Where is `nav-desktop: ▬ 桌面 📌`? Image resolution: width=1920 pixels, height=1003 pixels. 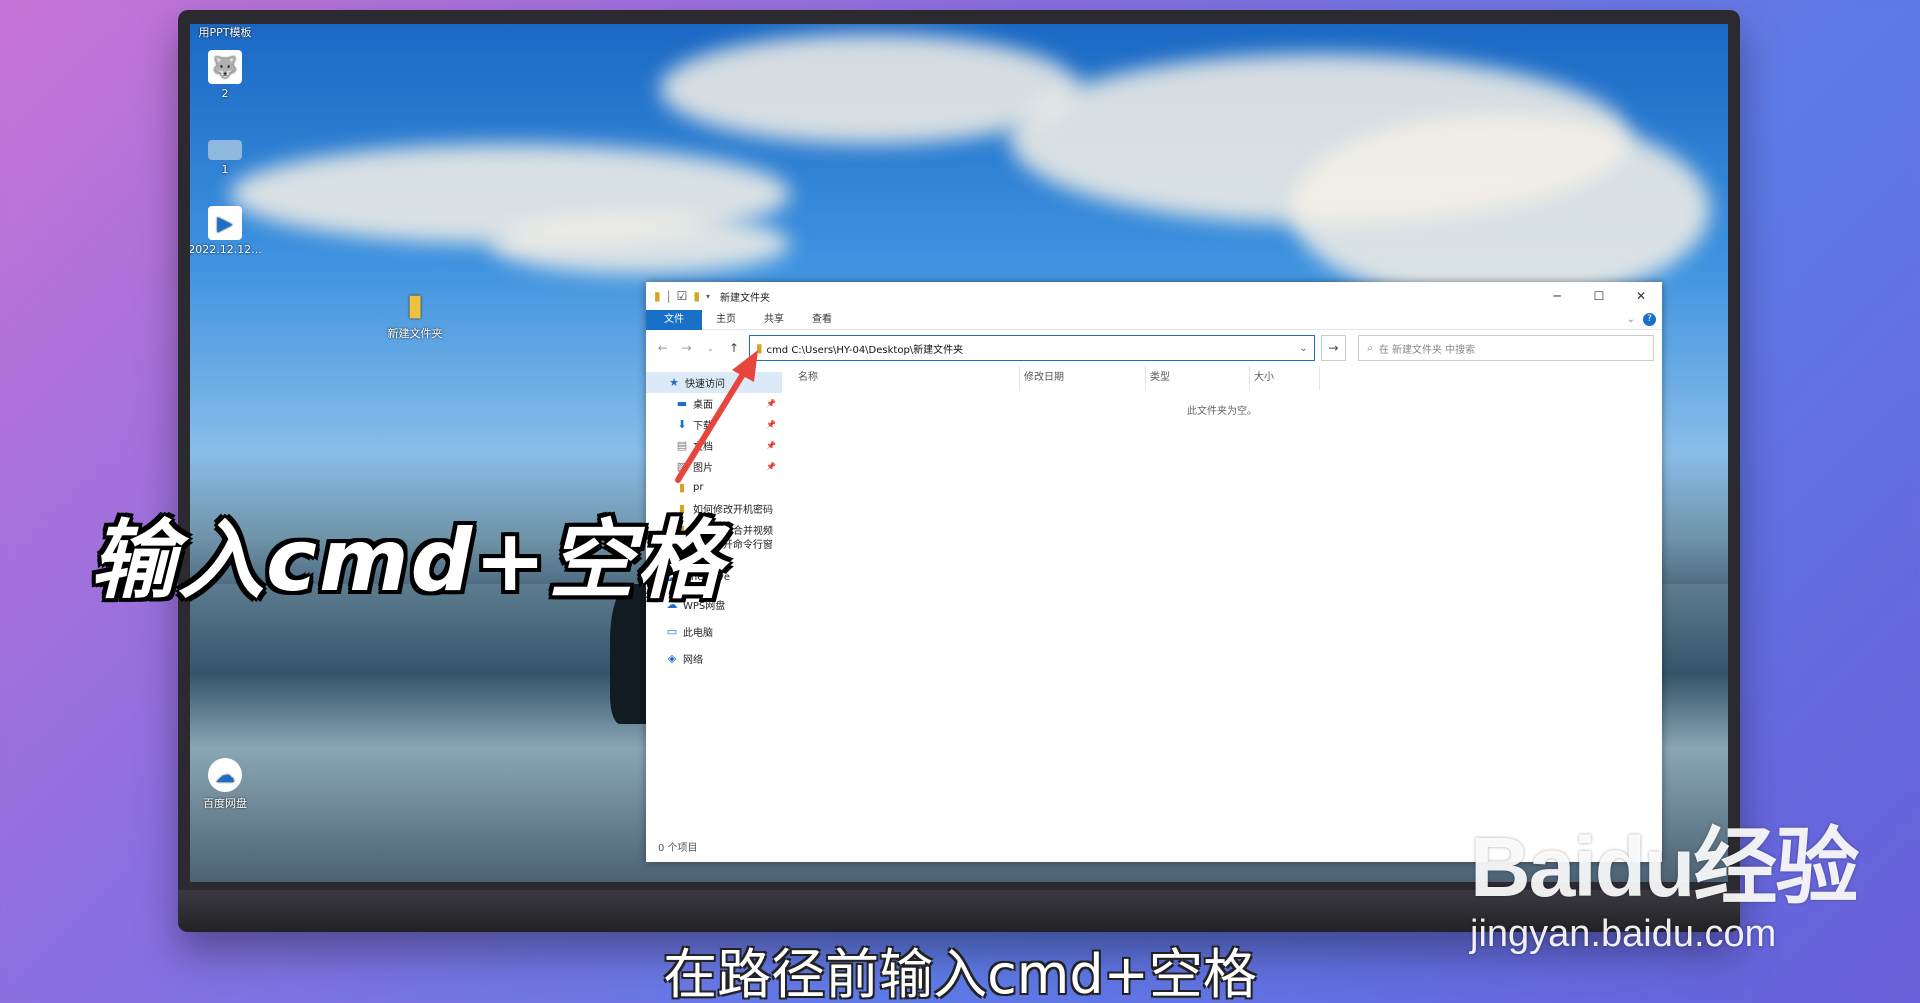 nav-desktop: ▬ 桌面 📌 is located at coordinates (714, 403).